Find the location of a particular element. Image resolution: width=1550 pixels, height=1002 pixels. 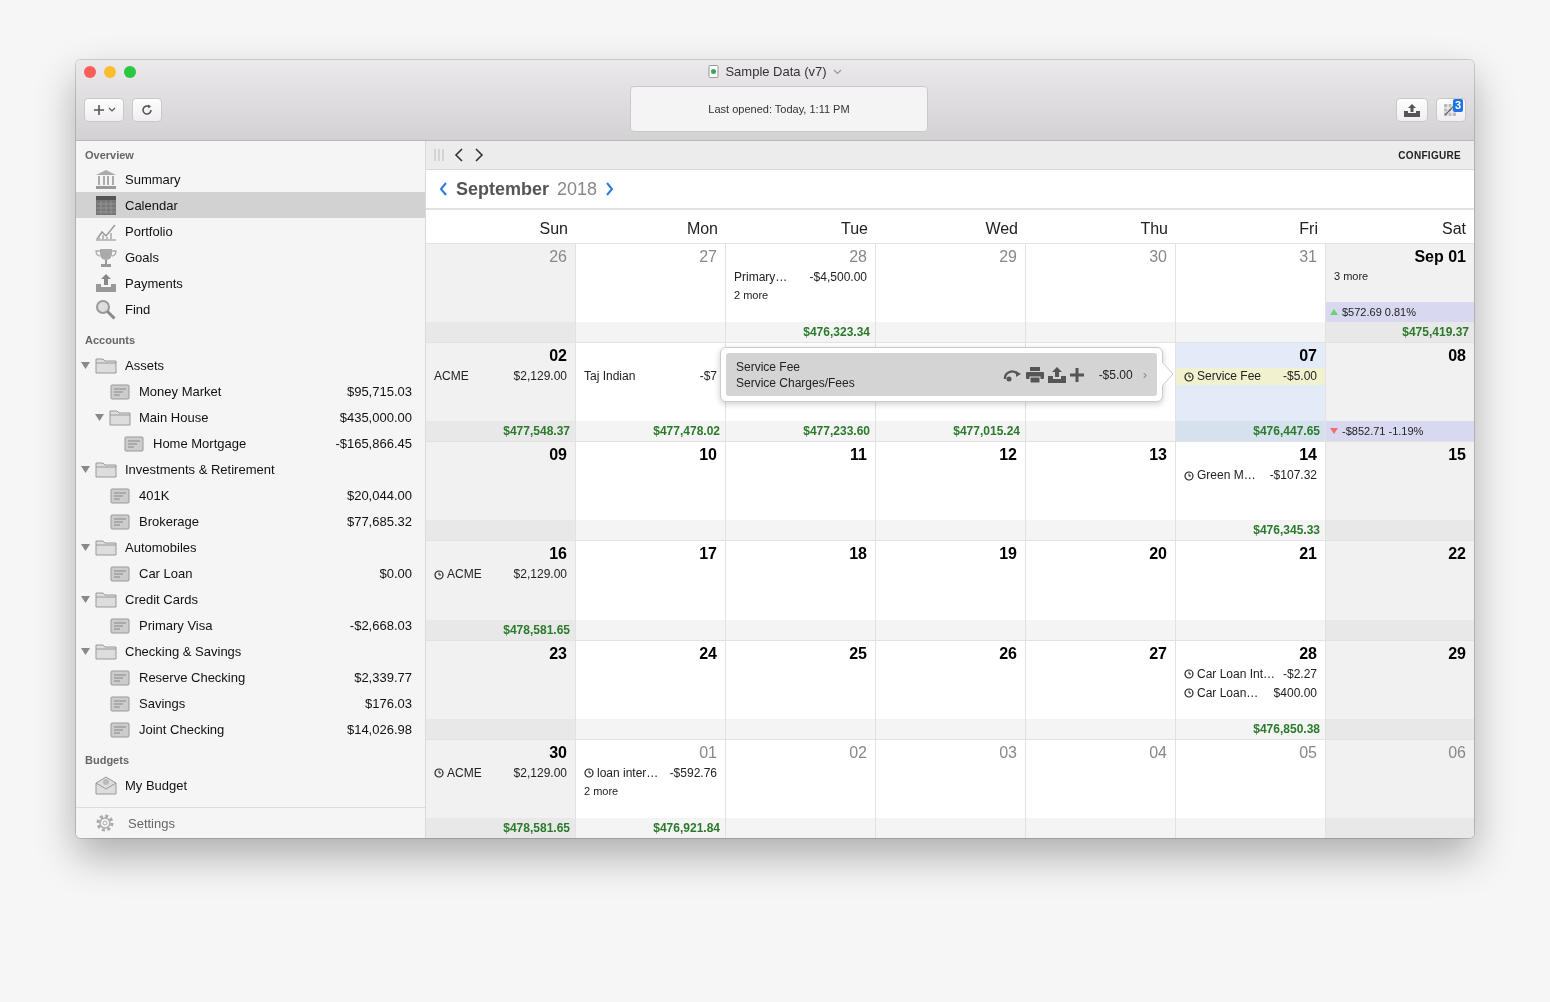

share-button is located at coordinates (1412, 110).